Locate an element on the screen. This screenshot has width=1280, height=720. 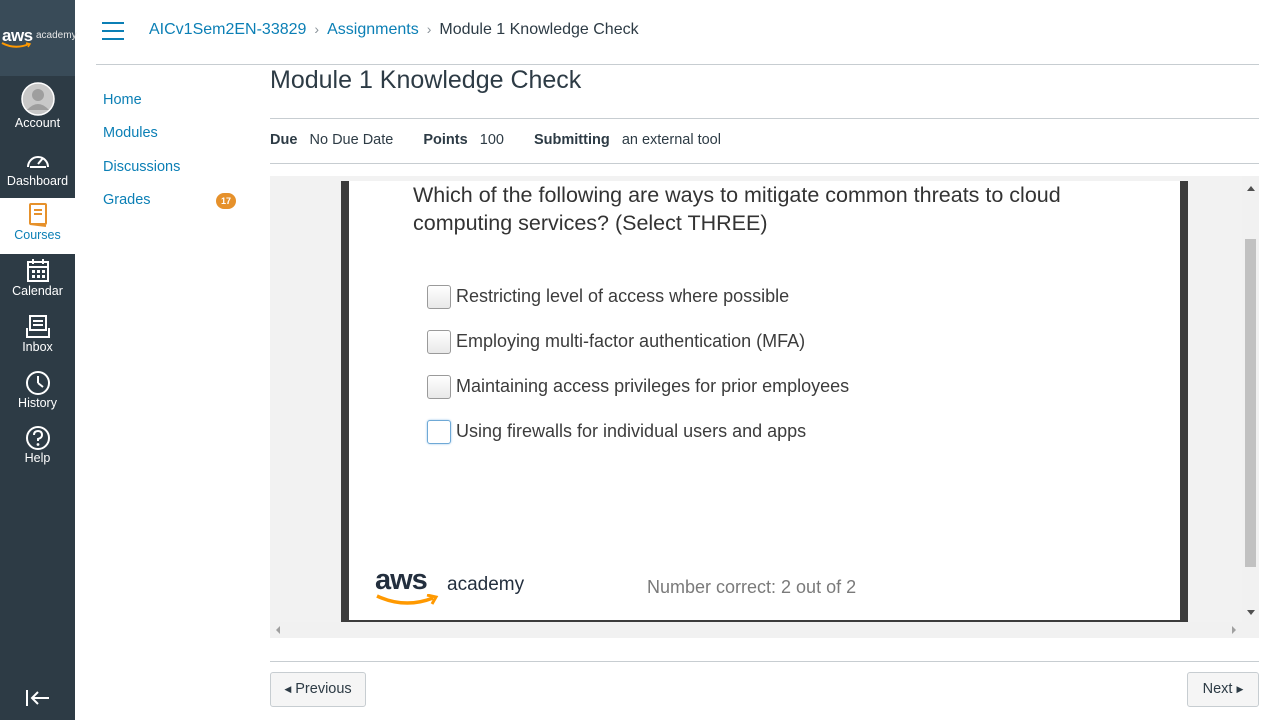
nav-inbox: Inbox is located at coordinates (37, 342).